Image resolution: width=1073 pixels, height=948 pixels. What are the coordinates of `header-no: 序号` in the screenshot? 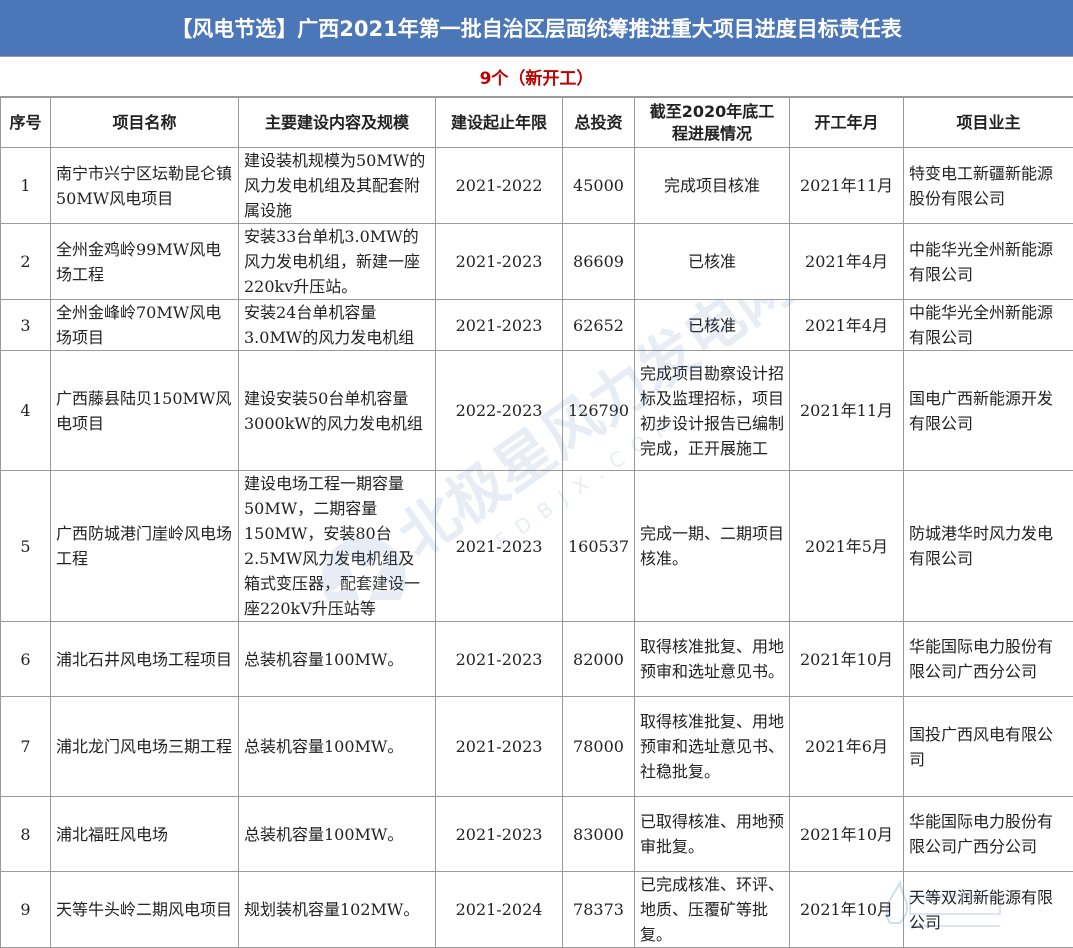 It's located at (26, 123).